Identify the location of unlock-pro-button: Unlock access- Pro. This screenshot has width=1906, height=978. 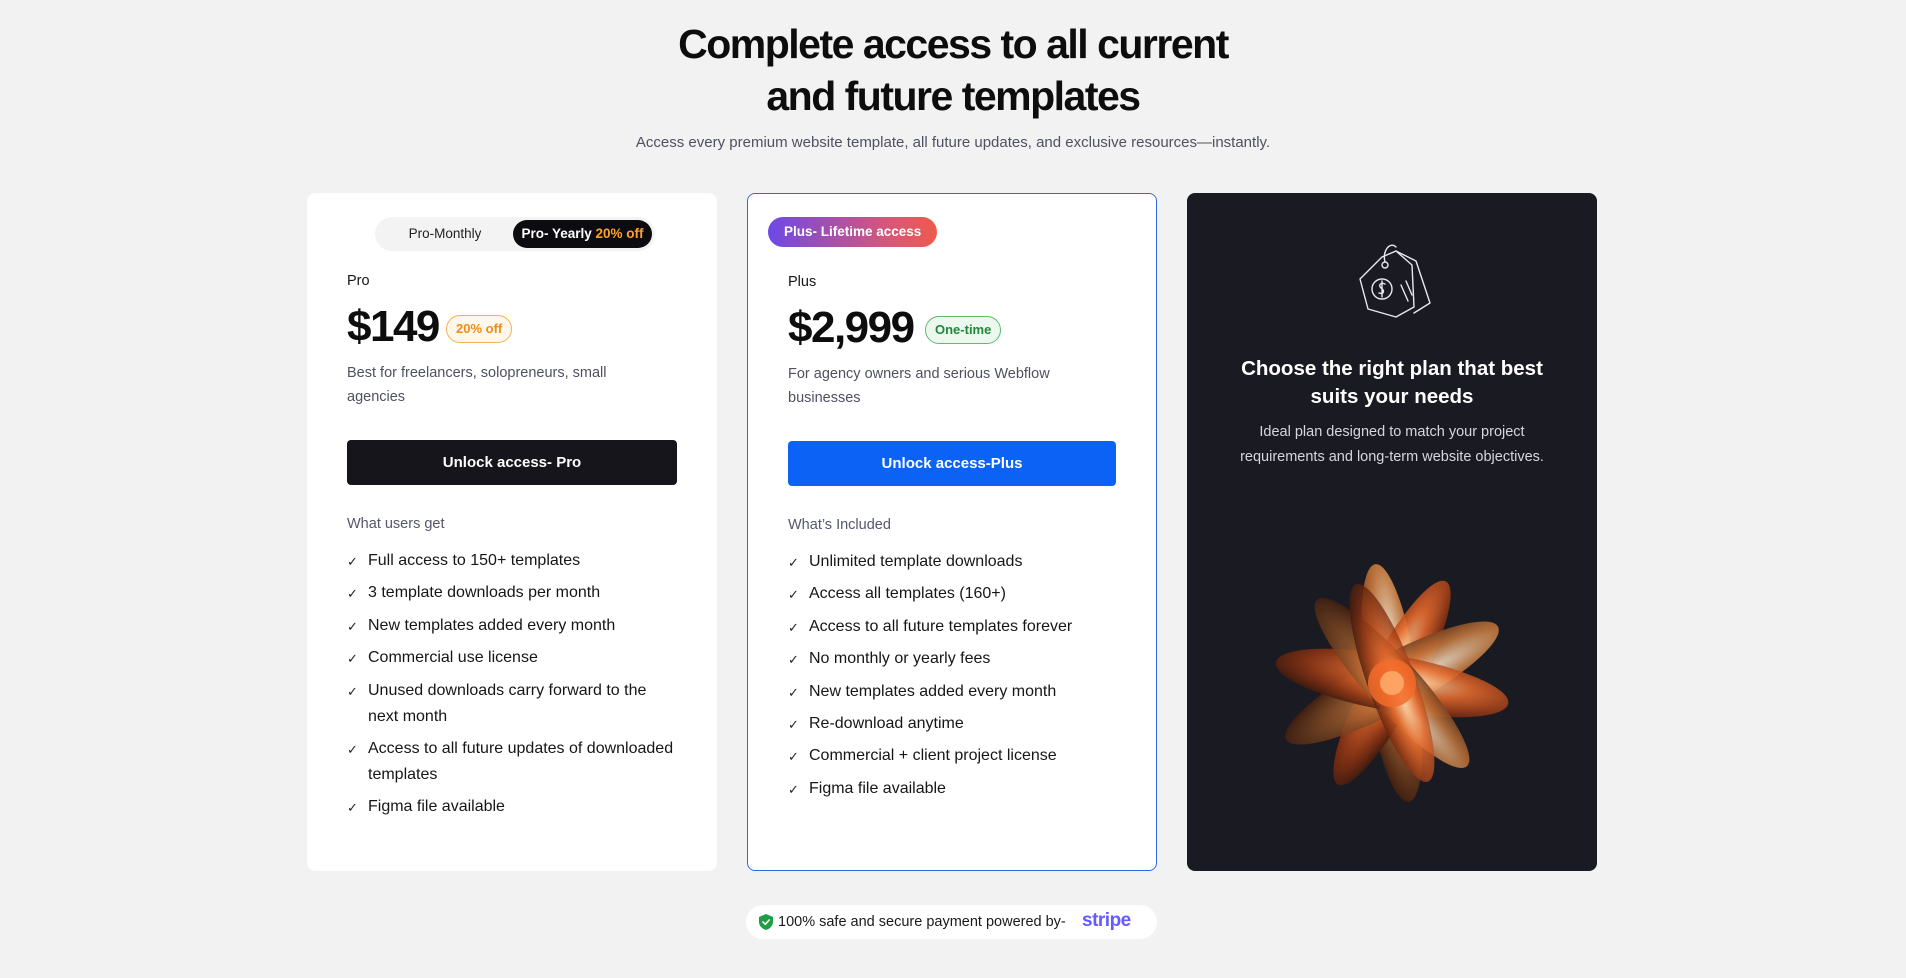
(512, 462).